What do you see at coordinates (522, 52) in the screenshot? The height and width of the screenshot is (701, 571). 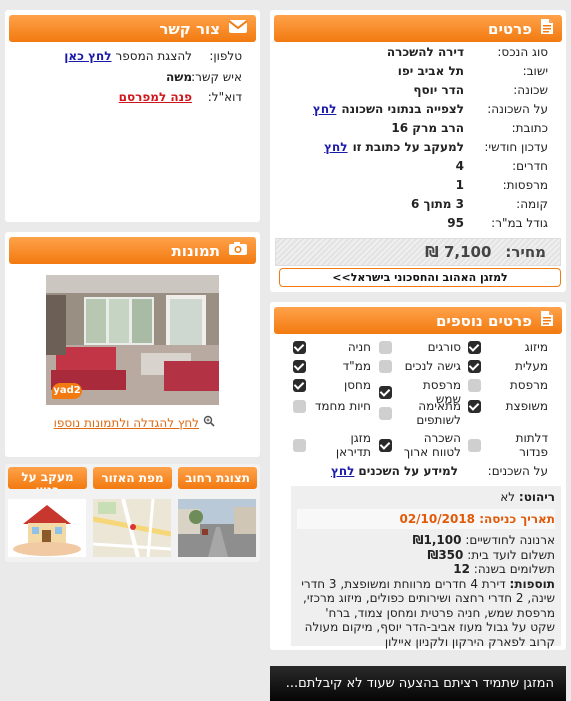 I see `detail-label: סוג הנכס:` at bounding box center [522, 52].